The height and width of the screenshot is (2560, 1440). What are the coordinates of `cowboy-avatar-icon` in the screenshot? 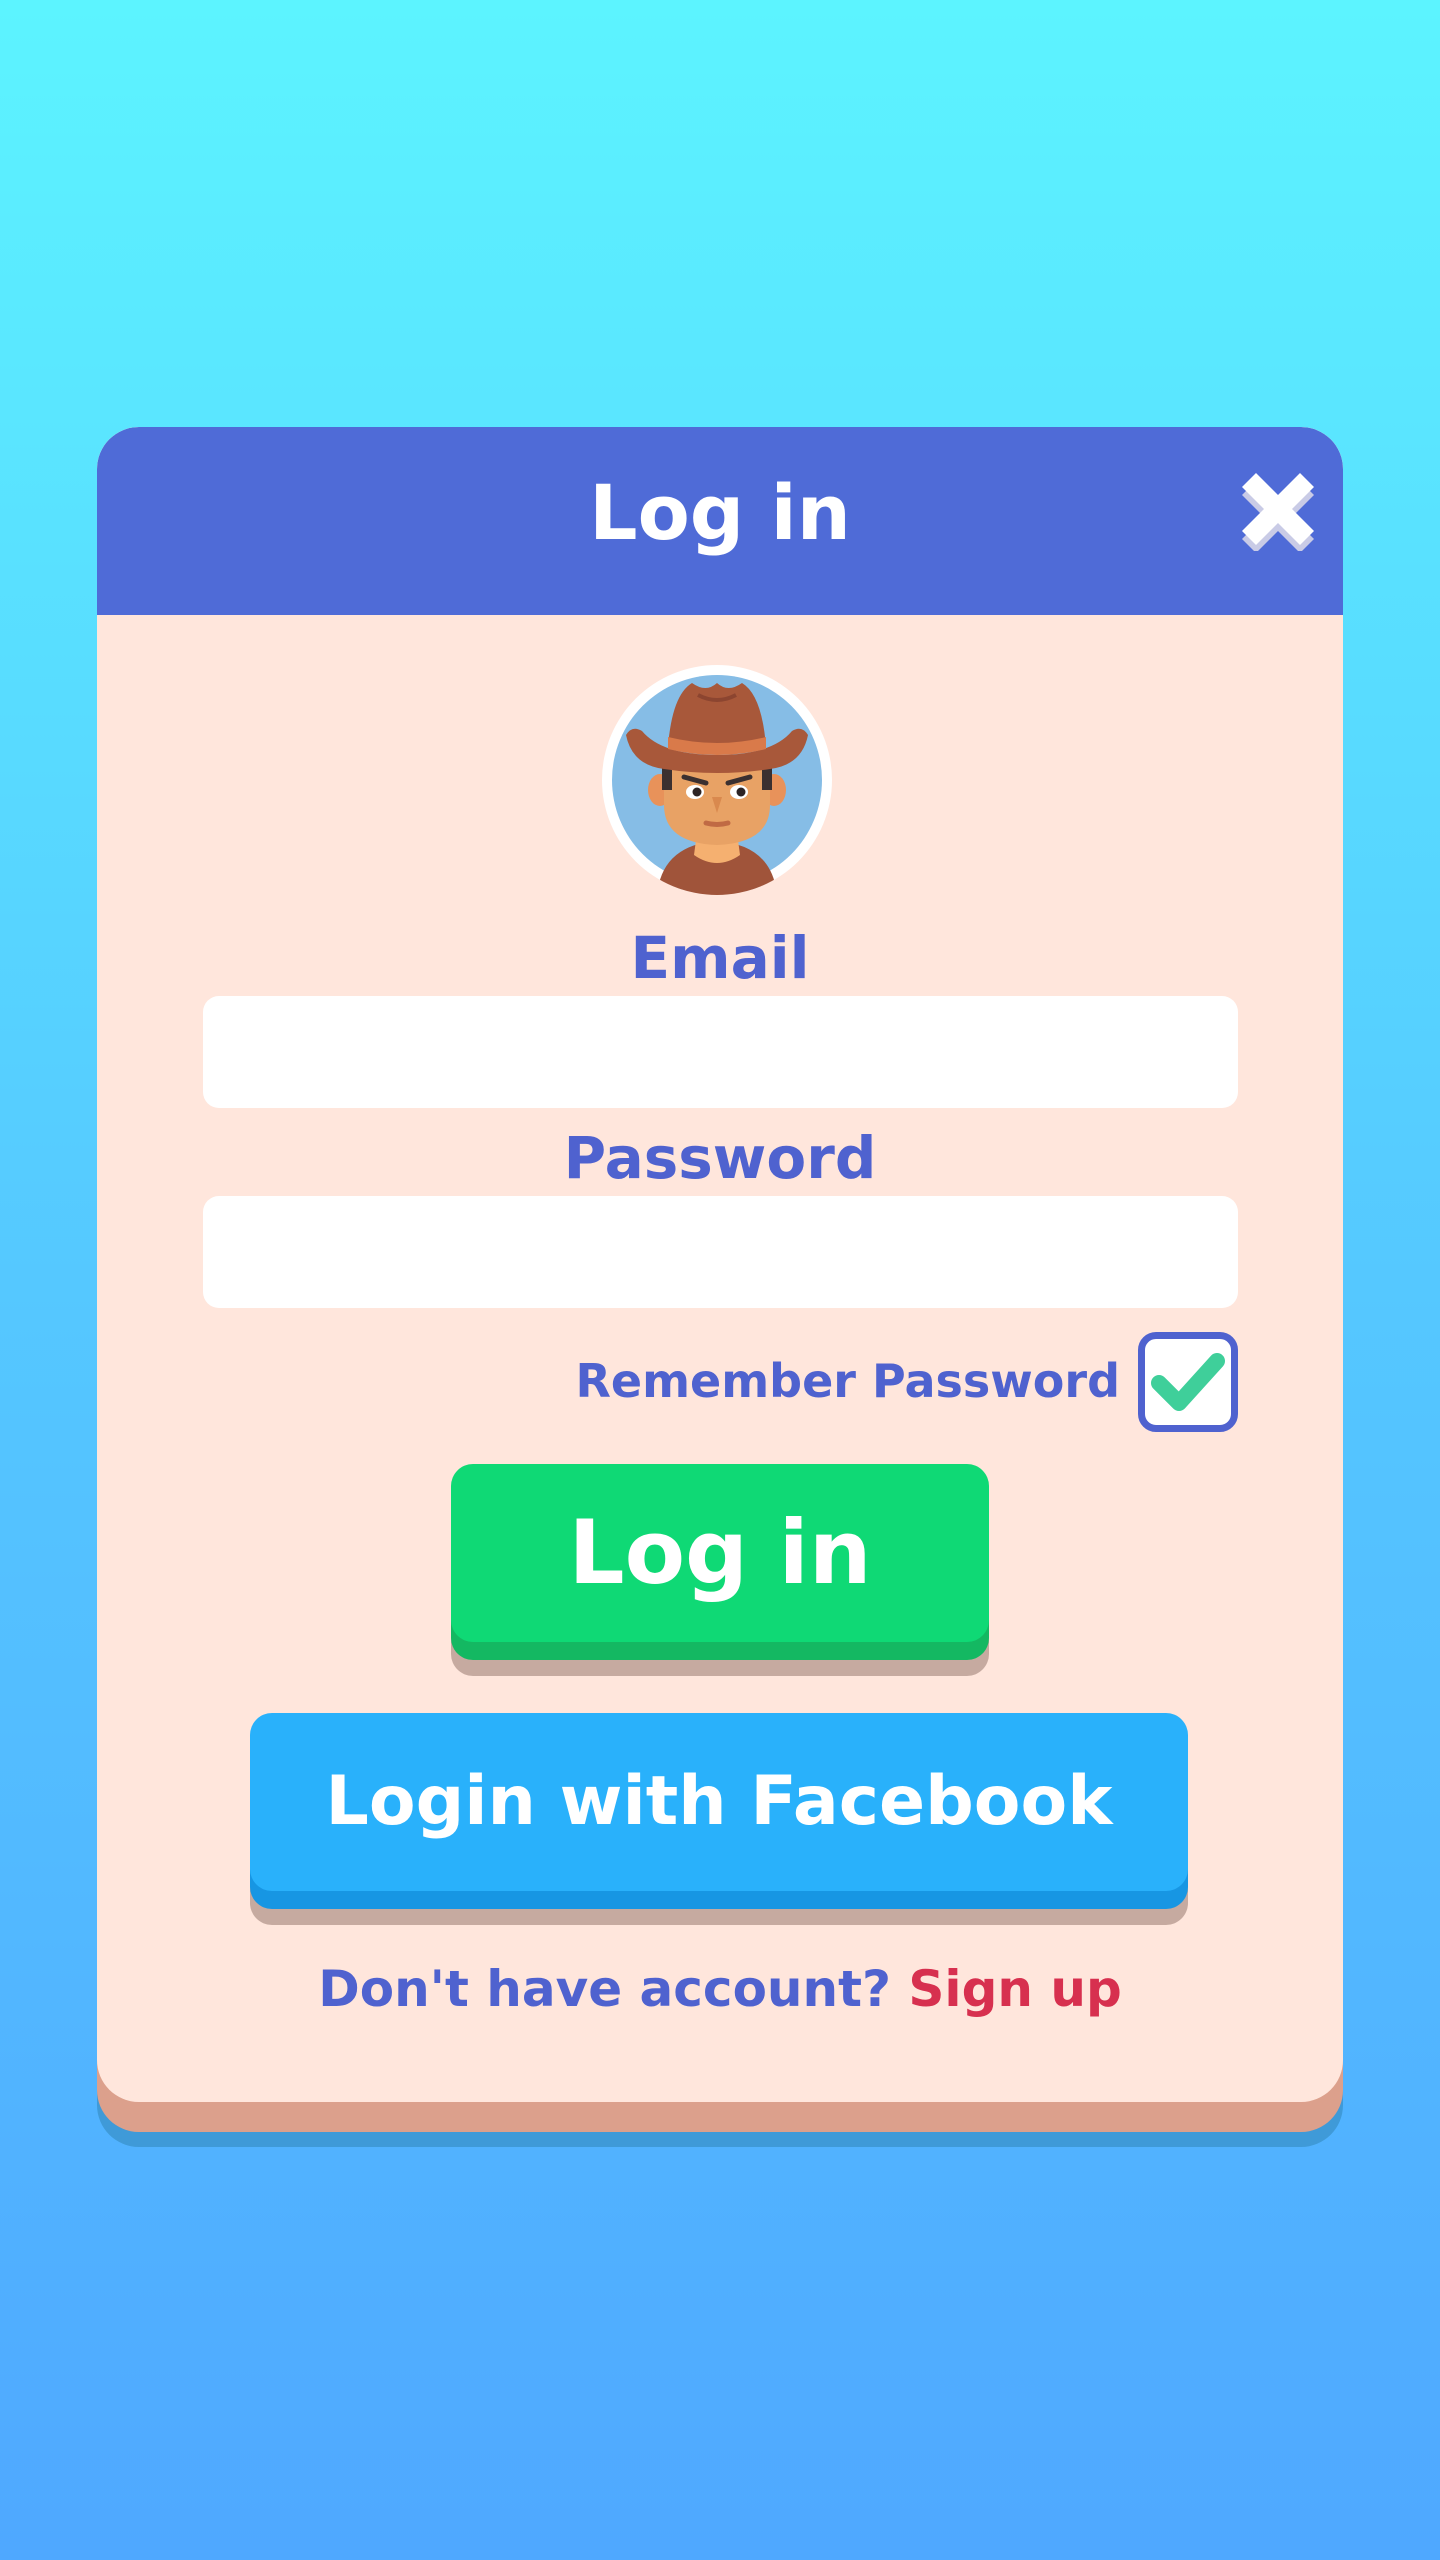 It's located at (717, 785).